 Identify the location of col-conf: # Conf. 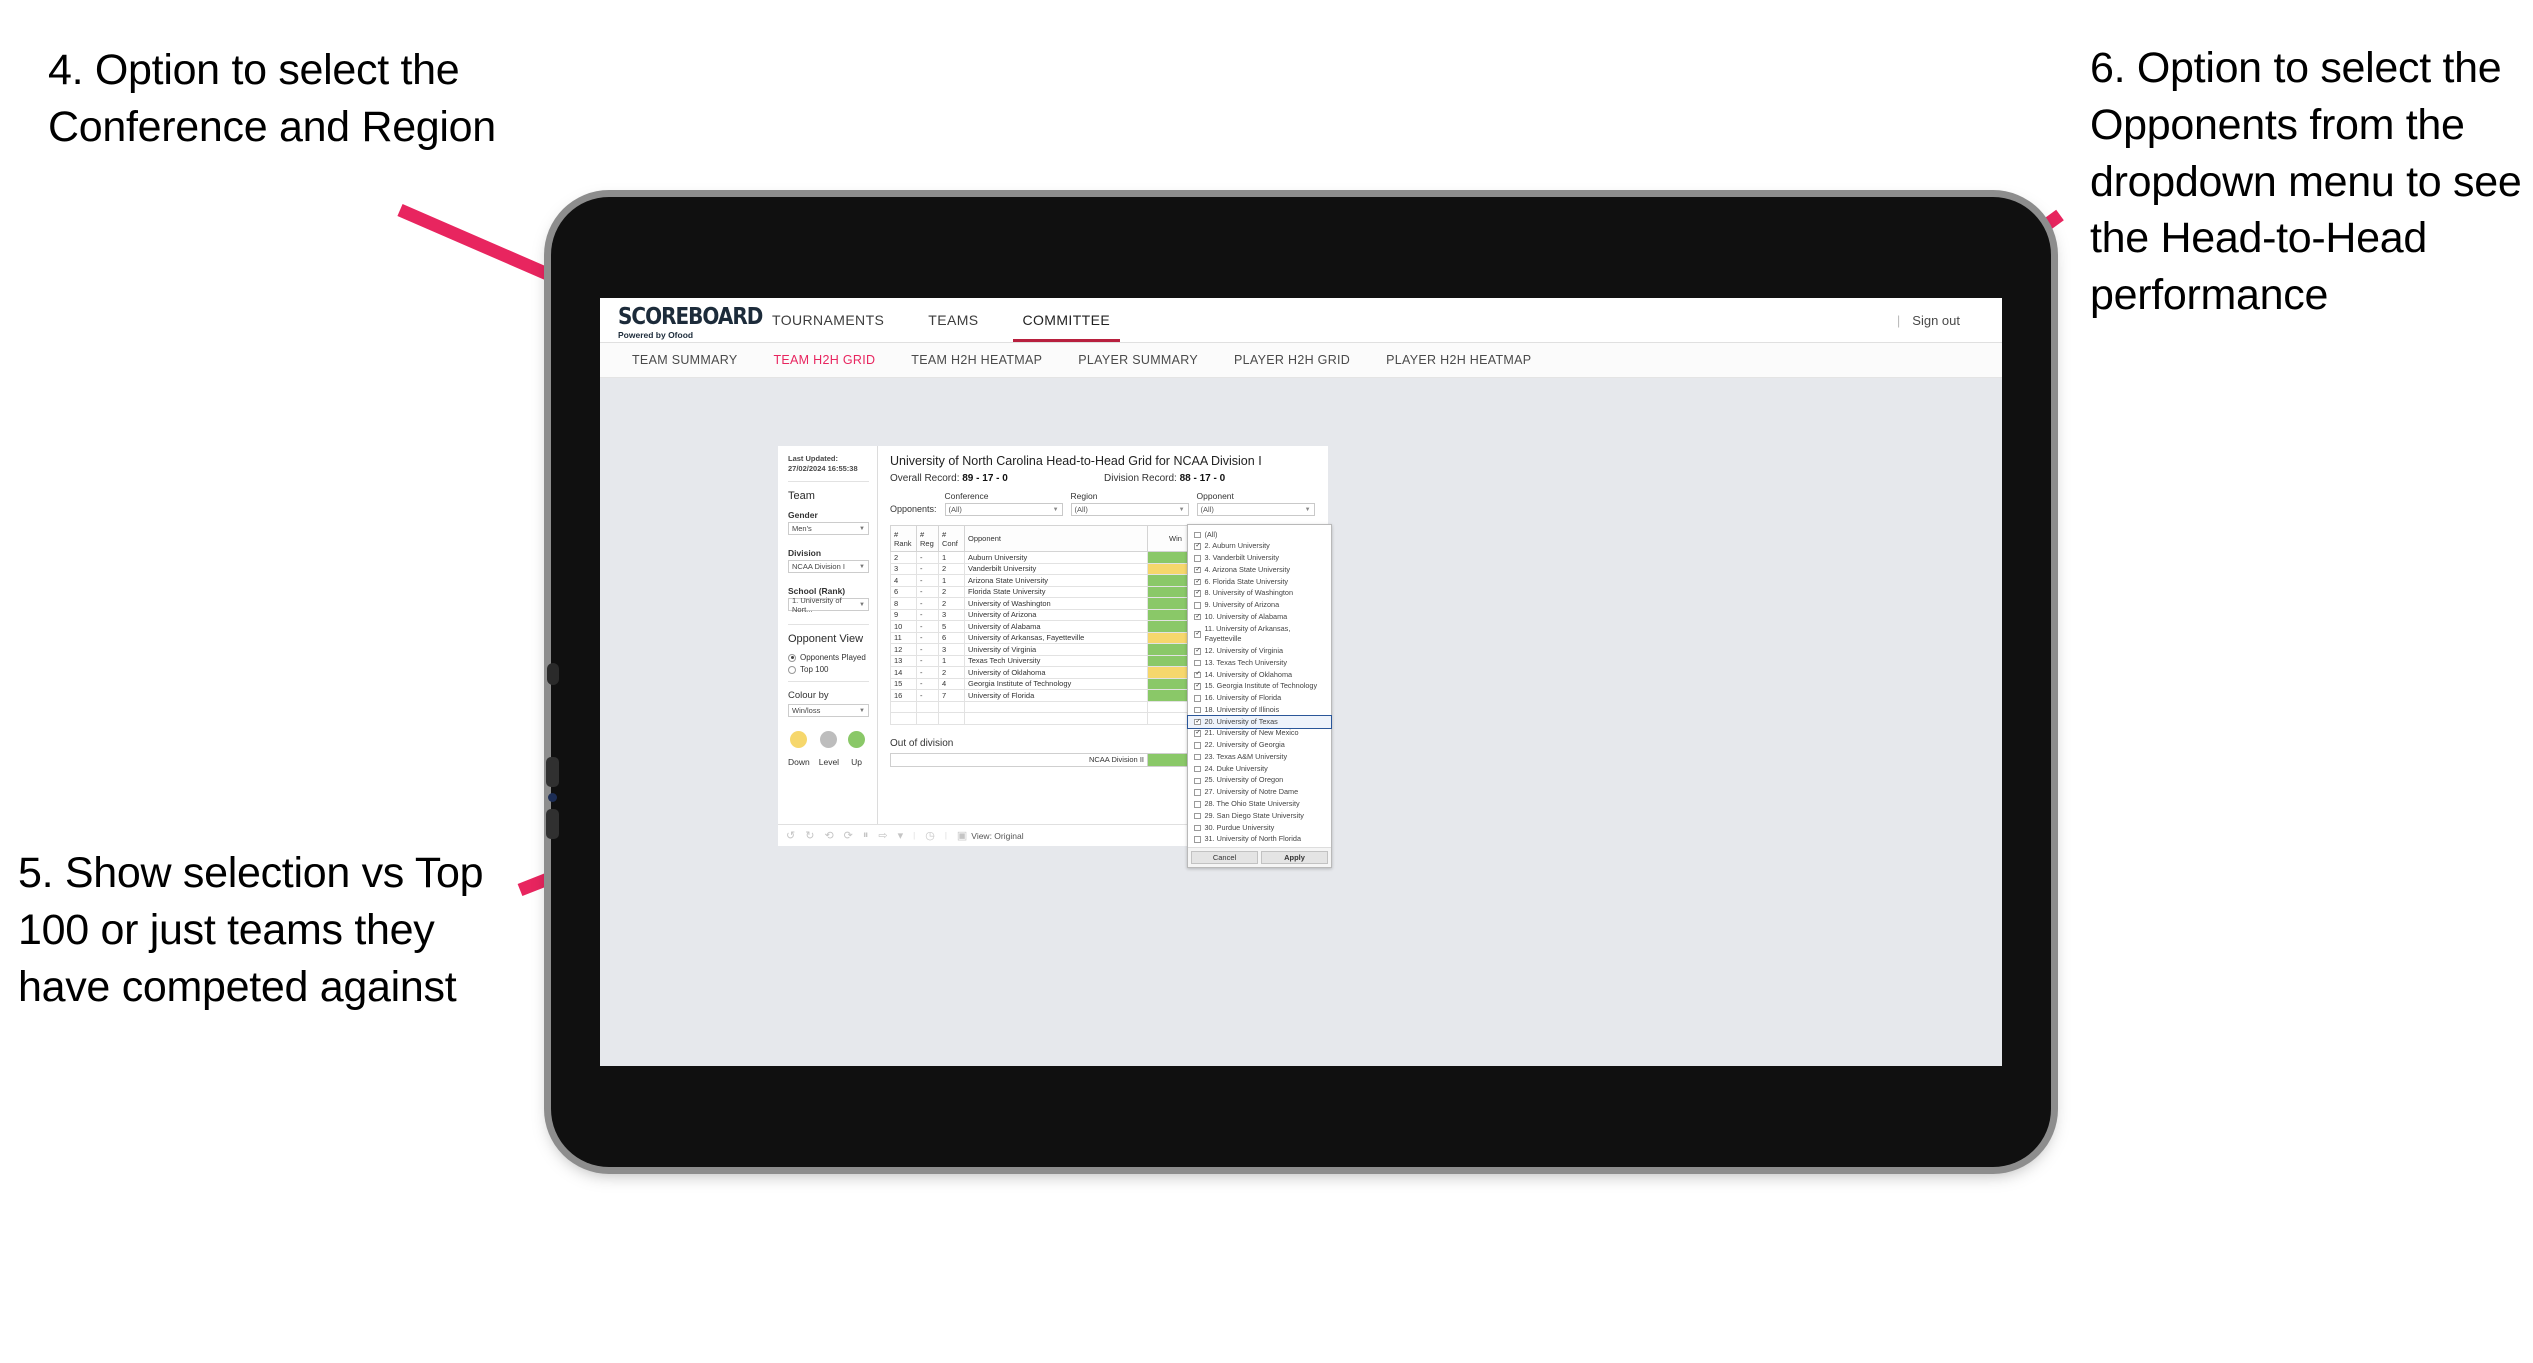
(951, 538).